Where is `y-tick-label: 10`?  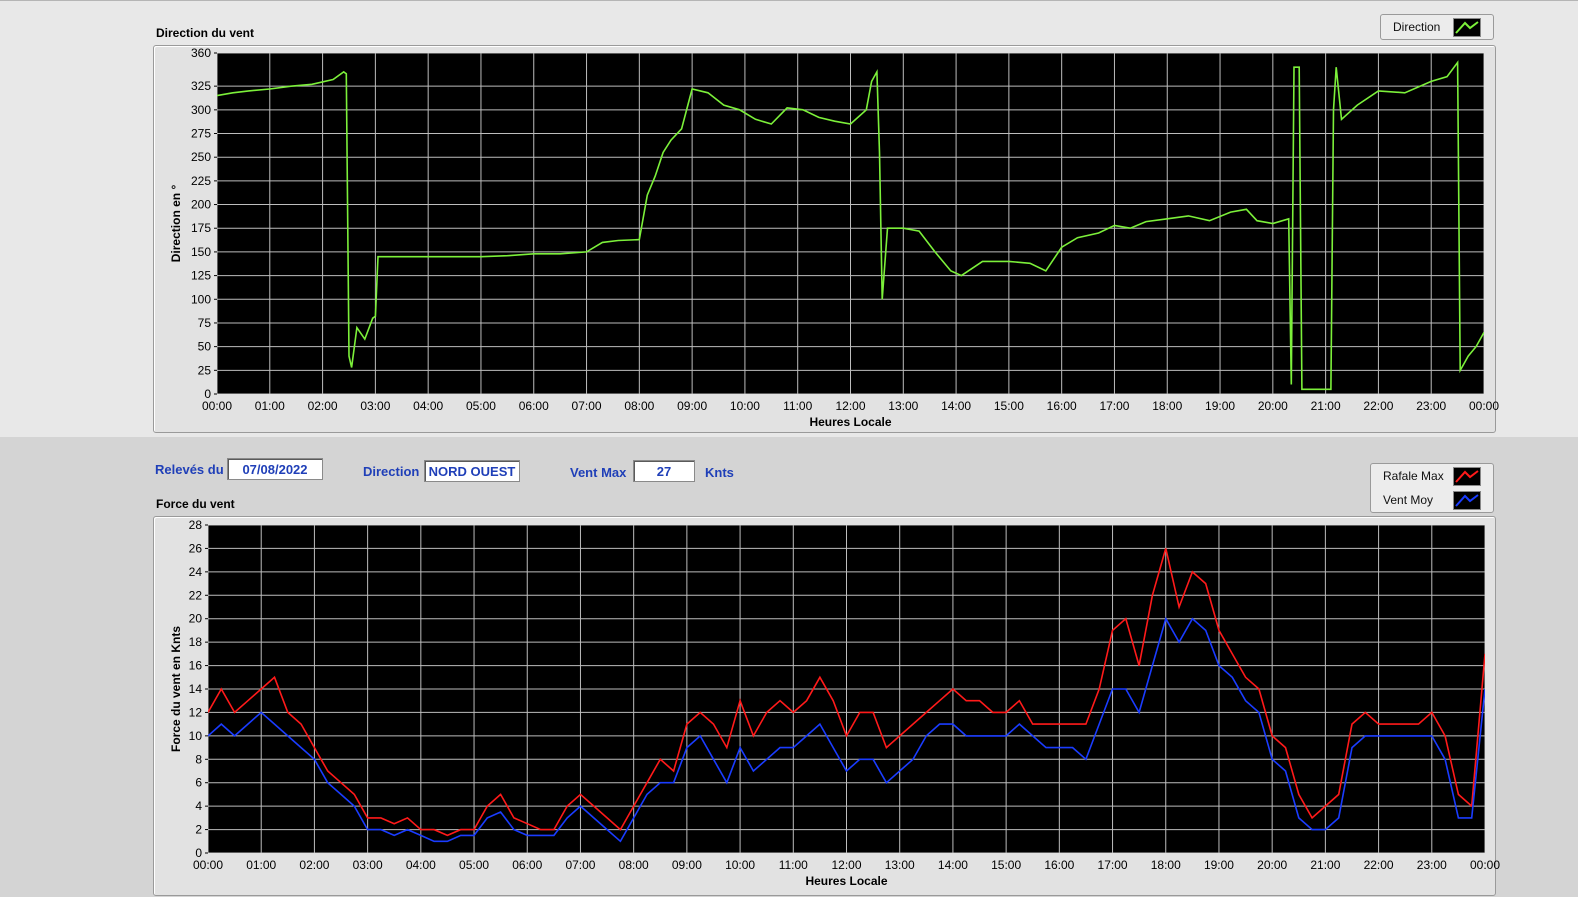
y-tick-label: 10 is located at coordinates (196, 736).